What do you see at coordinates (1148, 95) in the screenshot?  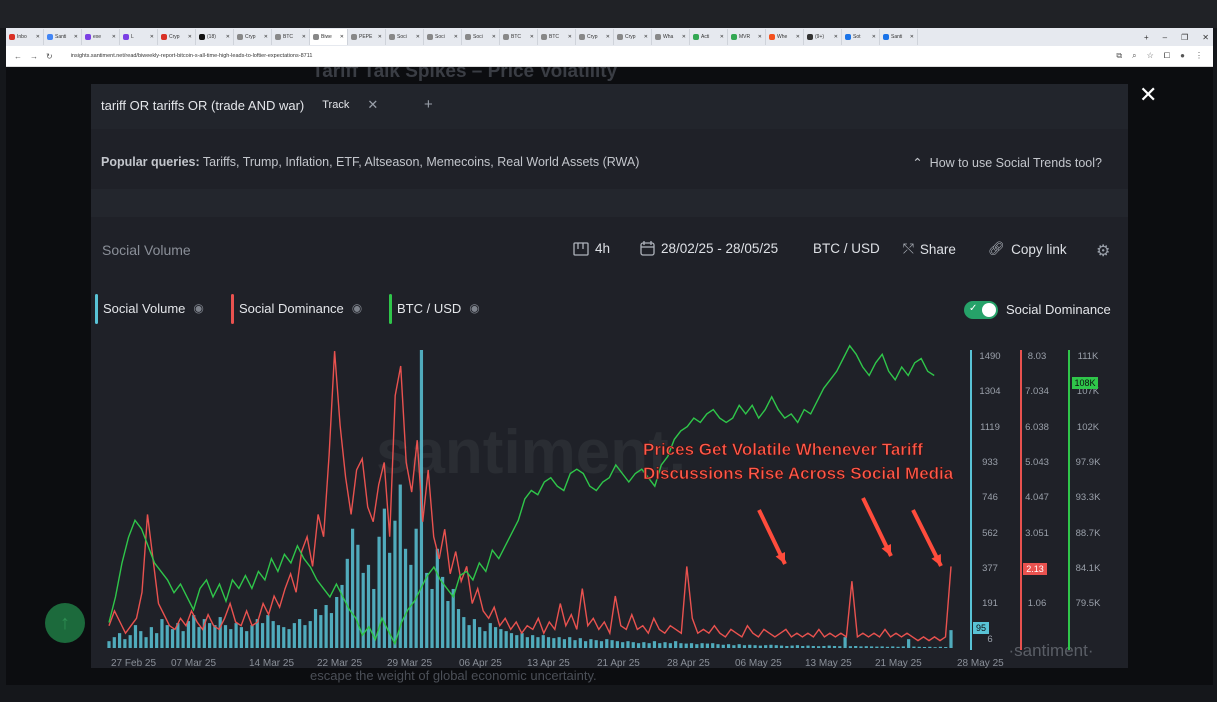 I see `close-modal-icon: ✕` at bounding box center [1148, 95].